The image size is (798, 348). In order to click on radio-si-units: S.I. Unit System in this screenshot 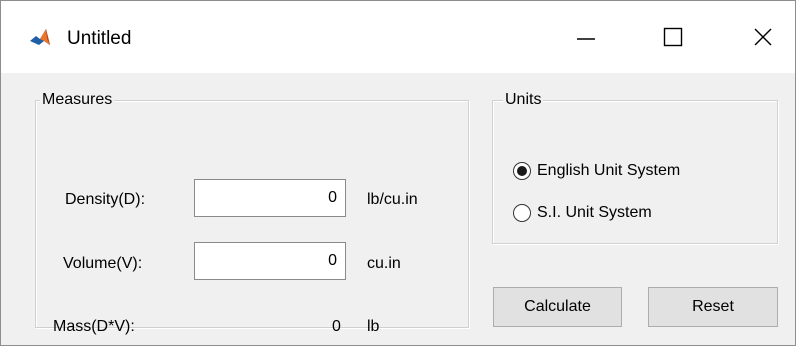, I will do `click(582, 213)`.